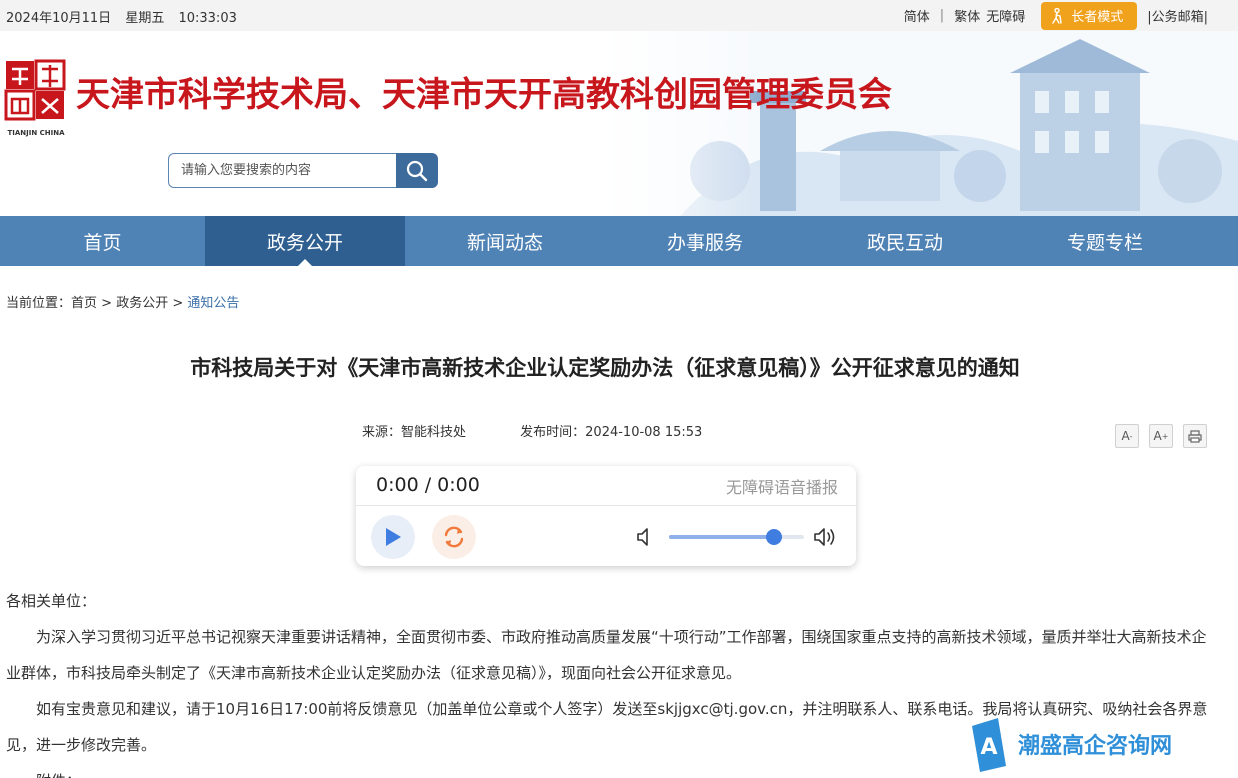 The width and height of the screenshot is (1238, 778). I want to click on weekday: 星期五, so click(145, 18).